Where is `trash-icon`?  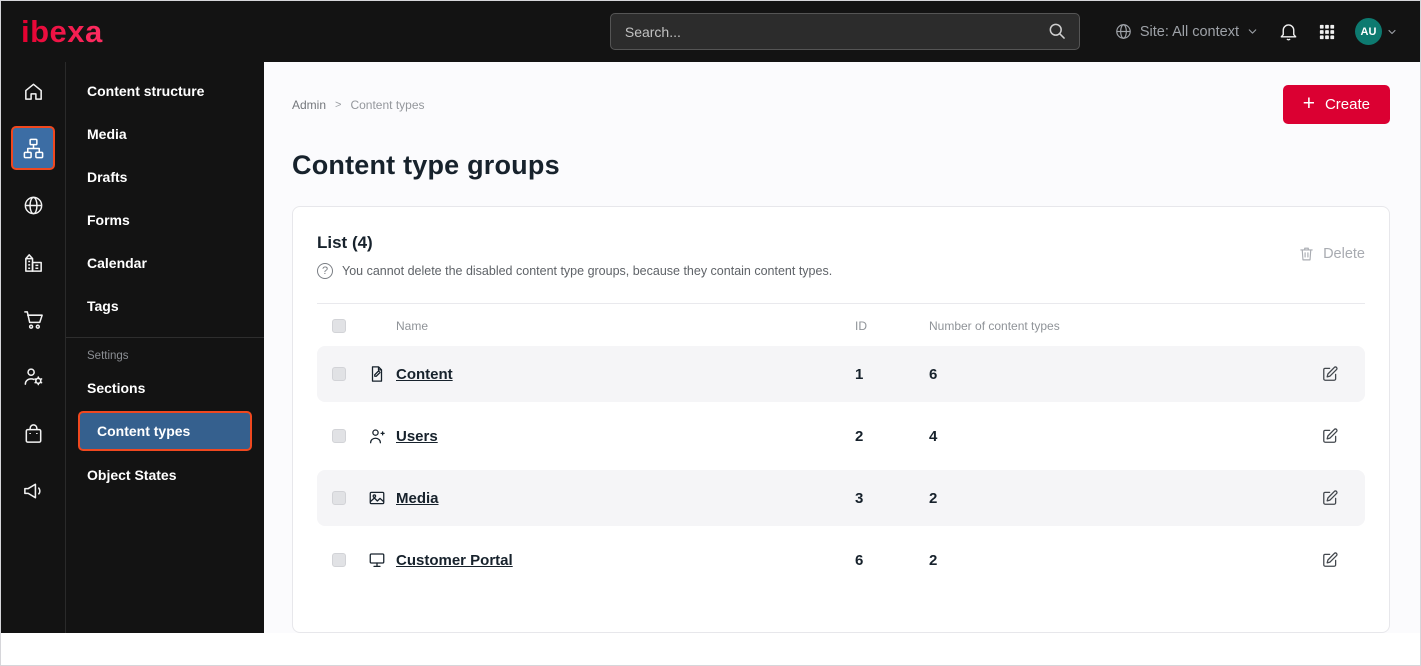
trash-icon is located at coordinates (1306, 253).